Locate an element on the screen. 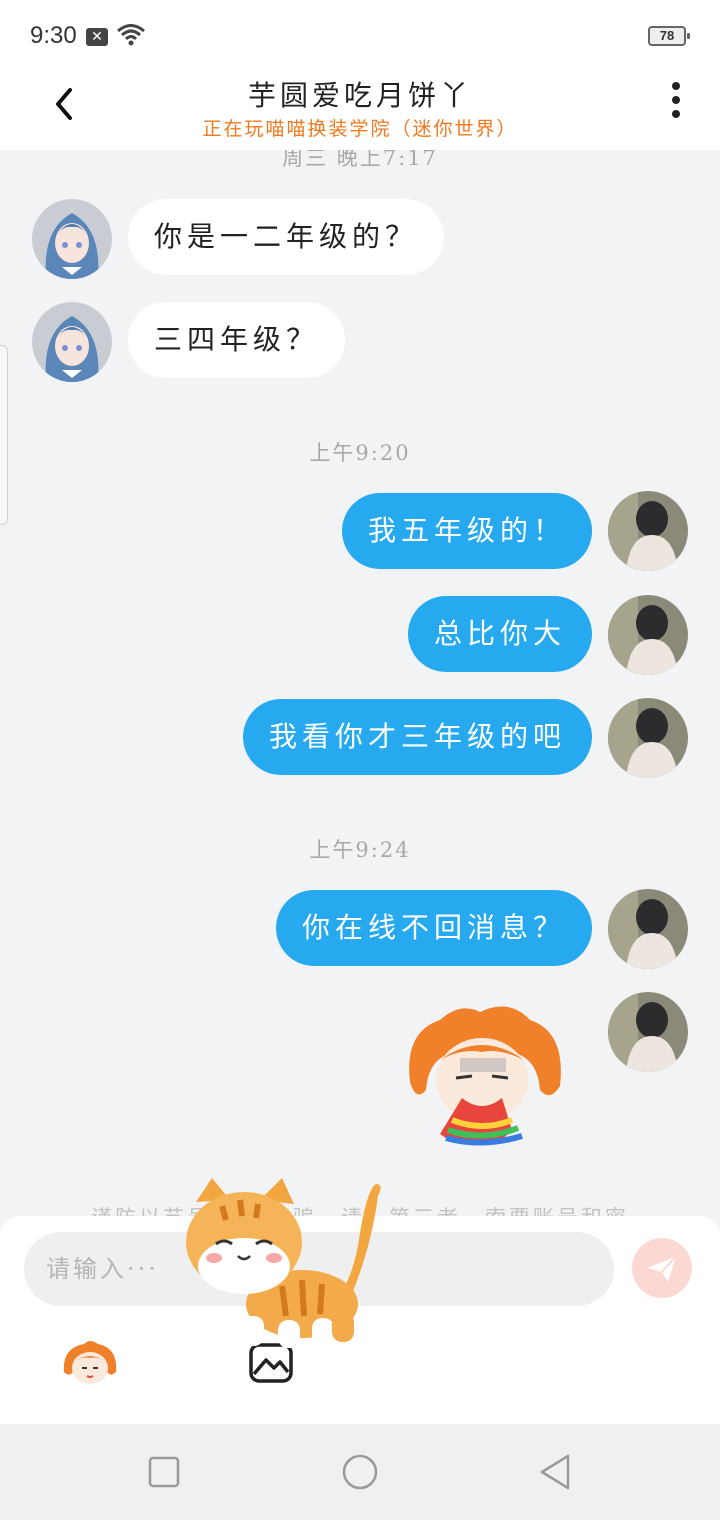 The width and height of the screenshot is (720, 1520). send-paper-plane-icon is located at coordinates (662, 1268).